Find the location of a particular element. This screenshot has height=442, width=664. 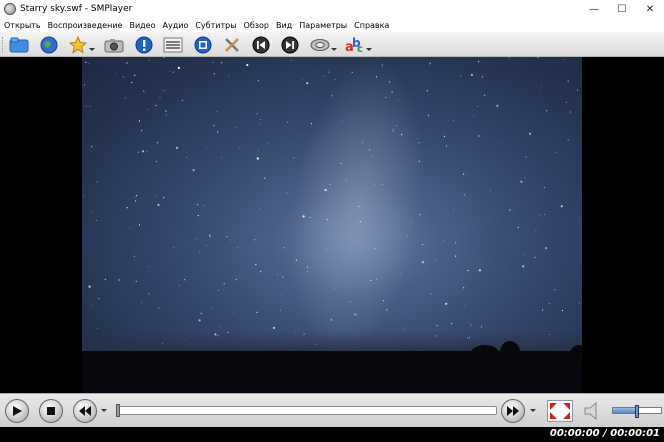

menu-video: Видео is located at coordinates (142, 25).